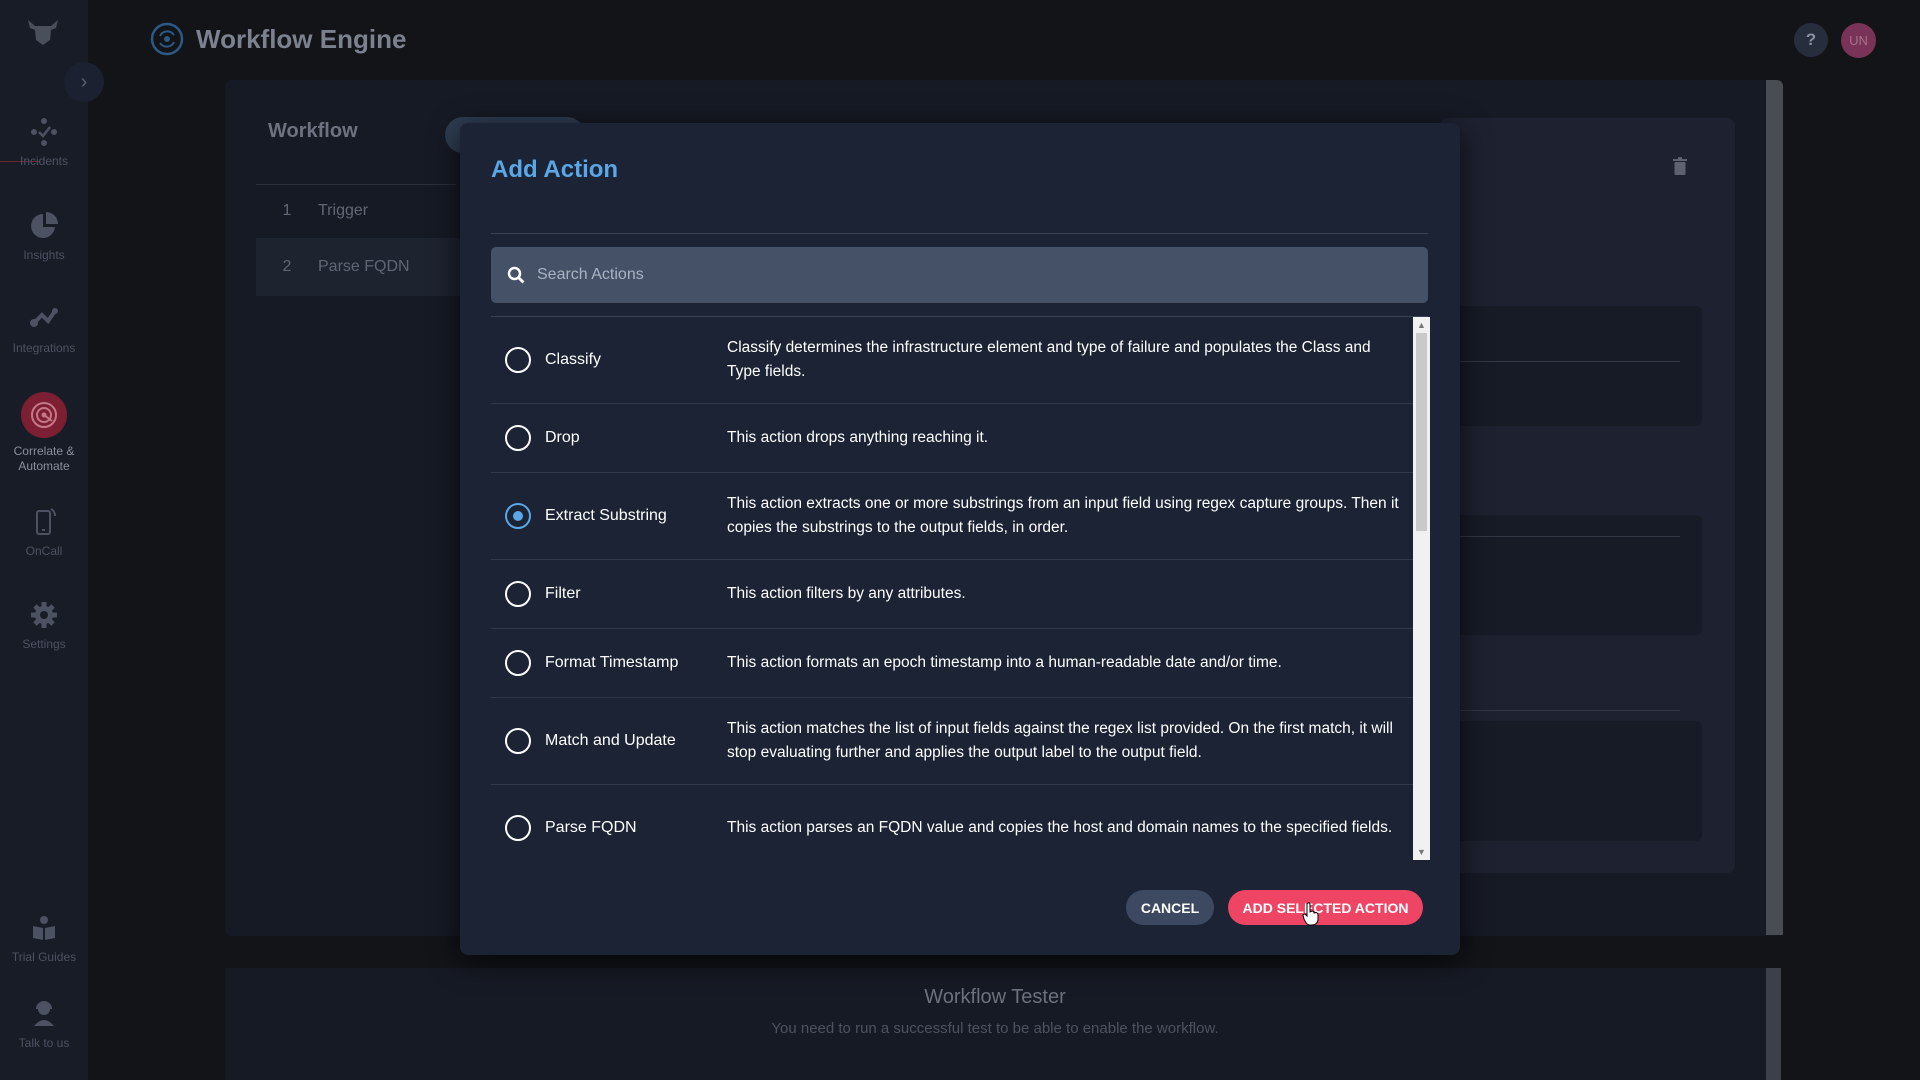  I want to click on action-label: Match and Update, so click(610, 740).